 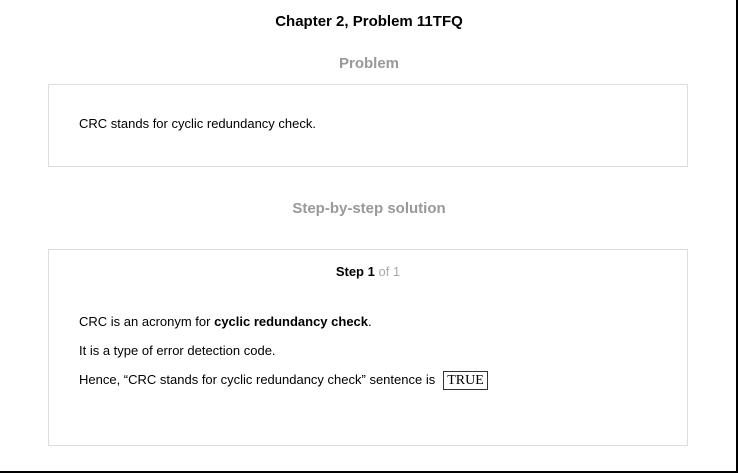 I want to click on step-label: Step 1, so click(x=355, y=271).